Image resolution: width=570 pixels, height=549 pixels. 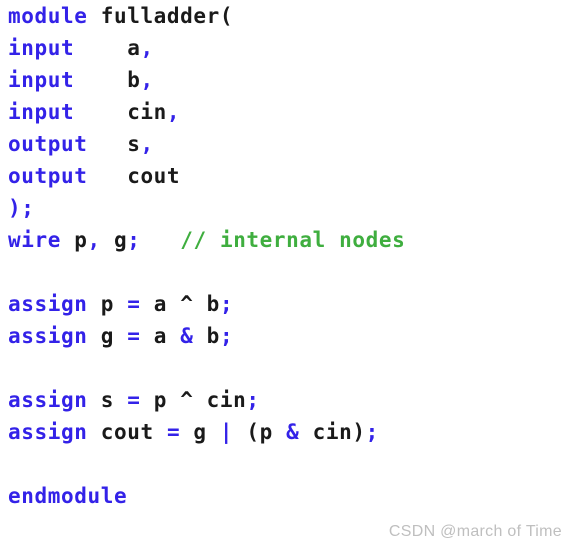 I want to click on code-line: input a,, so click(x=285, y=48).